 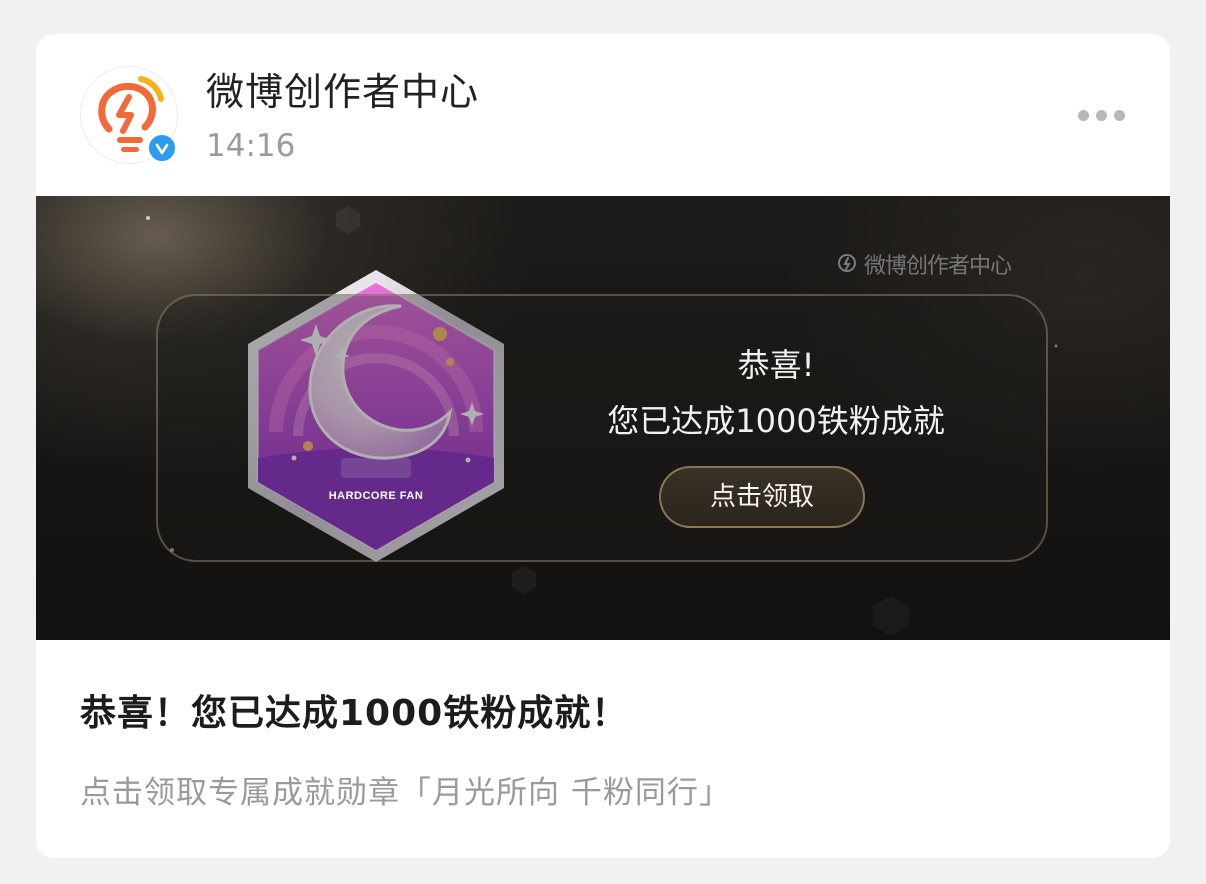 What do you see at coordinates (162, 148) in the screenshot?
I see `verified-check-icon` at bounding box center [162, 148].